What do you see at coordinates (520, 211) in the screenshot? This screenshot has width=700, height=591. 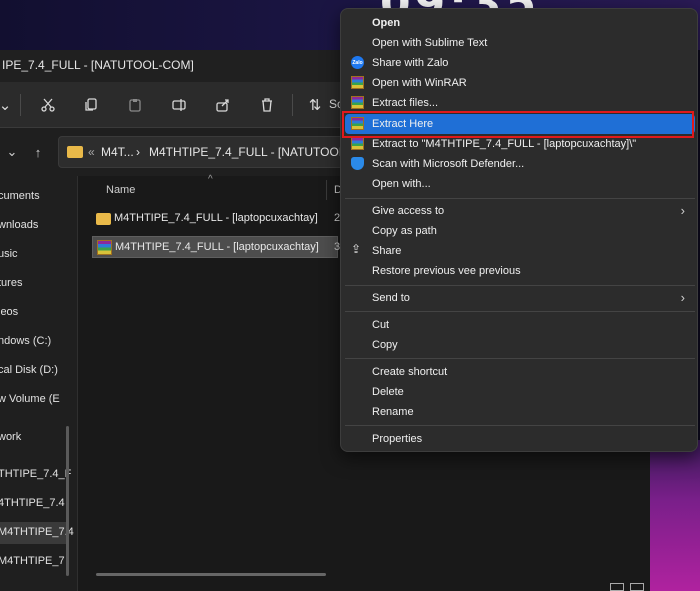 I see `menu-item-give-access-to: Give access to ›` at bounding box center [520, 211].